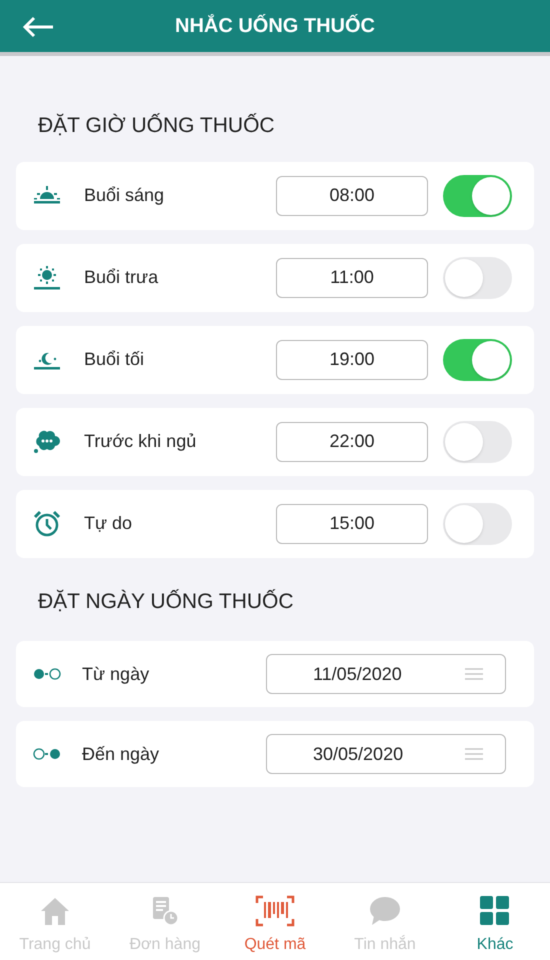 The width and height of the screenshot is (550, 960). Describe the element at coordinates (357, 674) in the screenshot. I see `date-value: 11/05/2020` at that location.